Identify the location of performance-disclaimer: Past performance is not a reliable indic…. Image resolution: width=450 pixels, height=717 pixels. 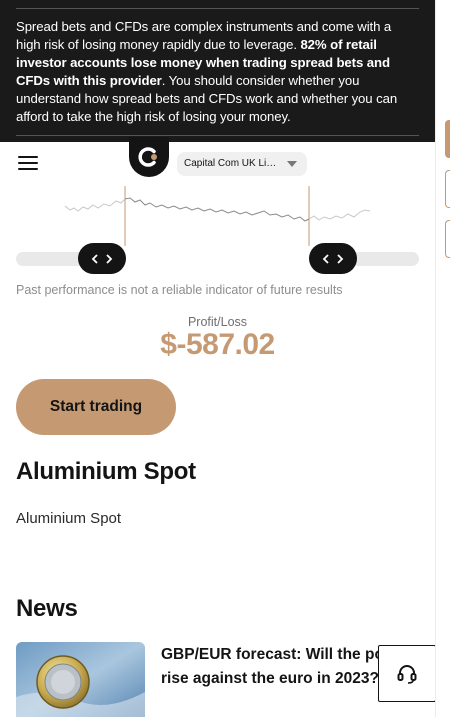
(179, 290).